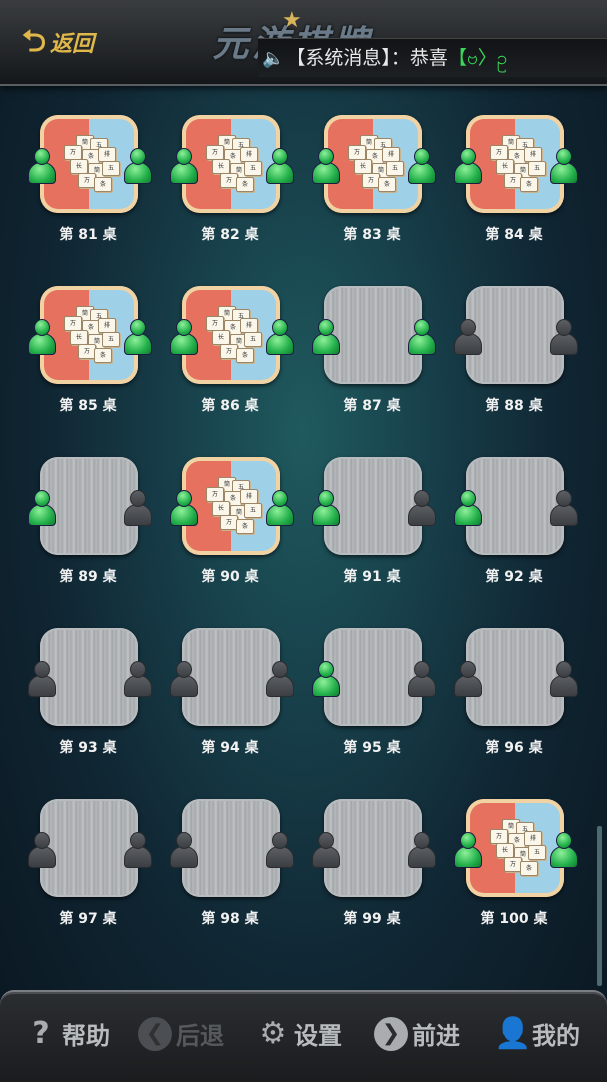 The image size is (607, 1082). Describe the element at coordinates (231, 860) in the screenshot. I see `game-table: 第 98 桌` at that location.